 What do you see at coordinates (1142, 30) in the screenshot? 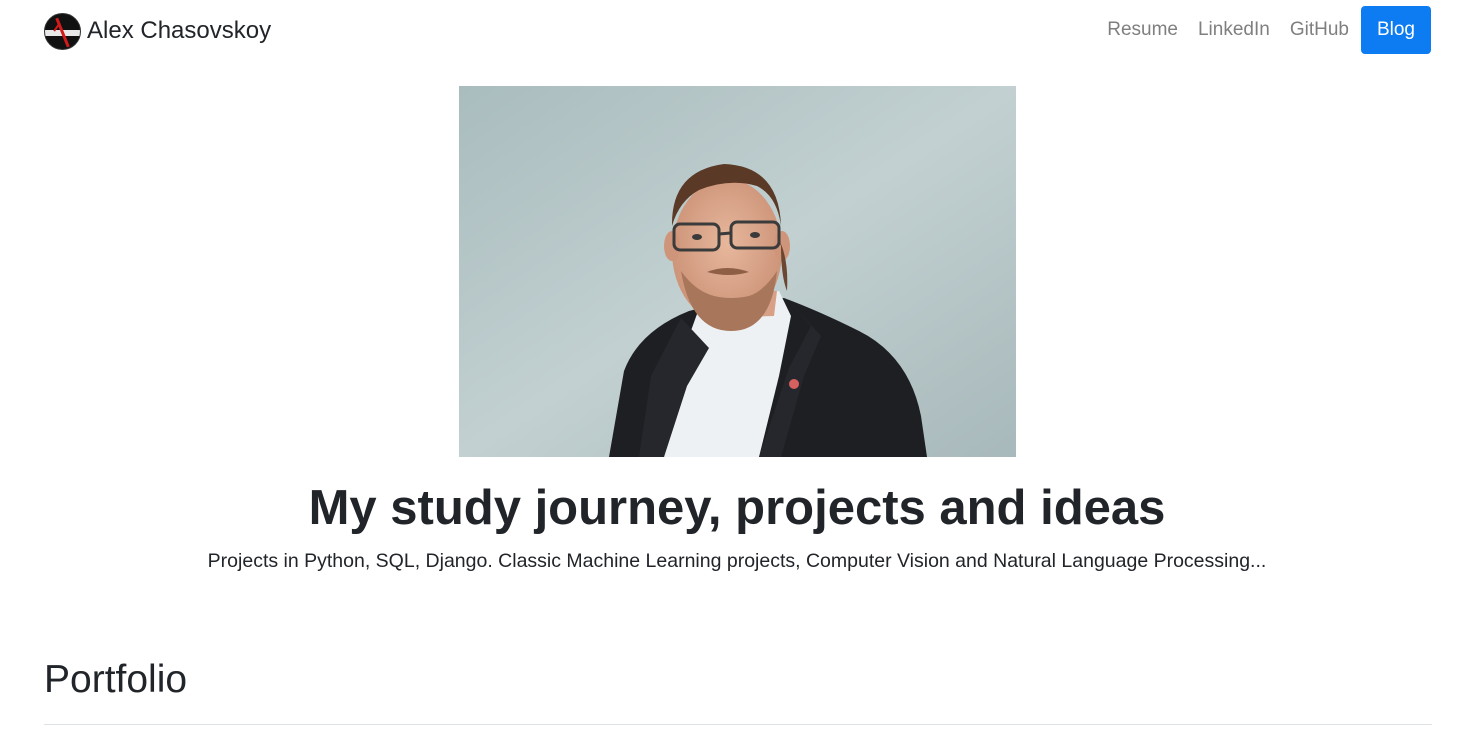
I see `nav-link-resume: Resume` at bounding box center [1142, 30].